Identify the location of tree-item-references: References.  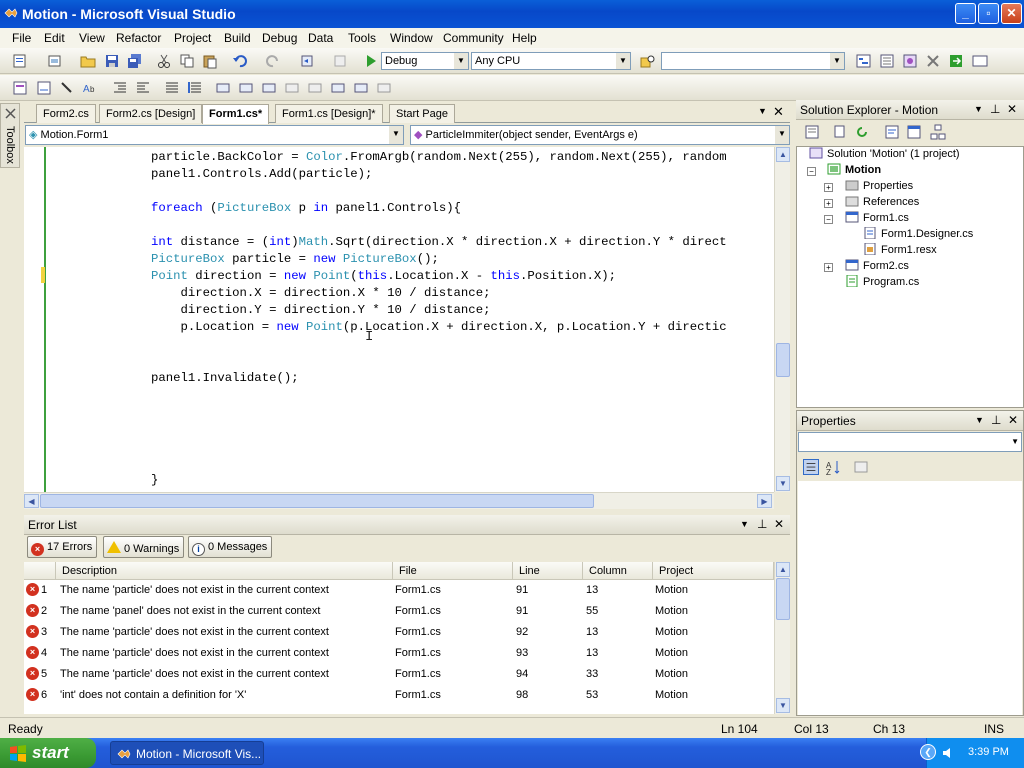
(882, 201).